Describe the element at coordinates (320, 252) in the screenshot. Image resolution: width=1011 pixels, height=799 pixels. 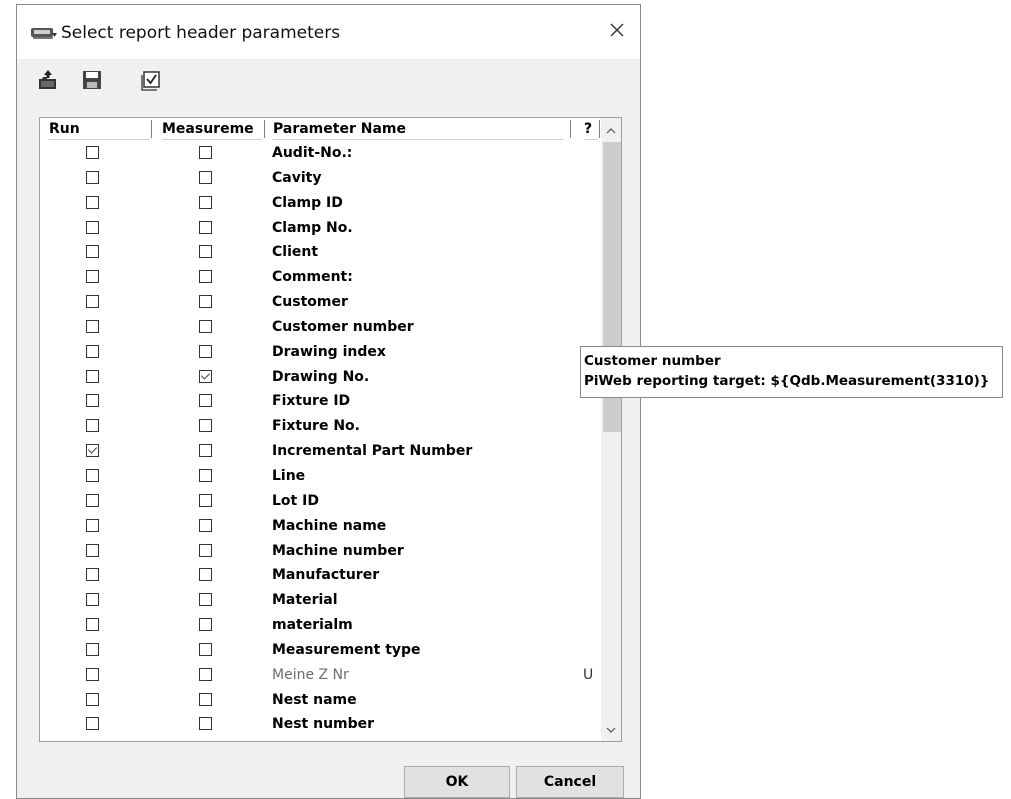
I see `table-row: Client` at that location.